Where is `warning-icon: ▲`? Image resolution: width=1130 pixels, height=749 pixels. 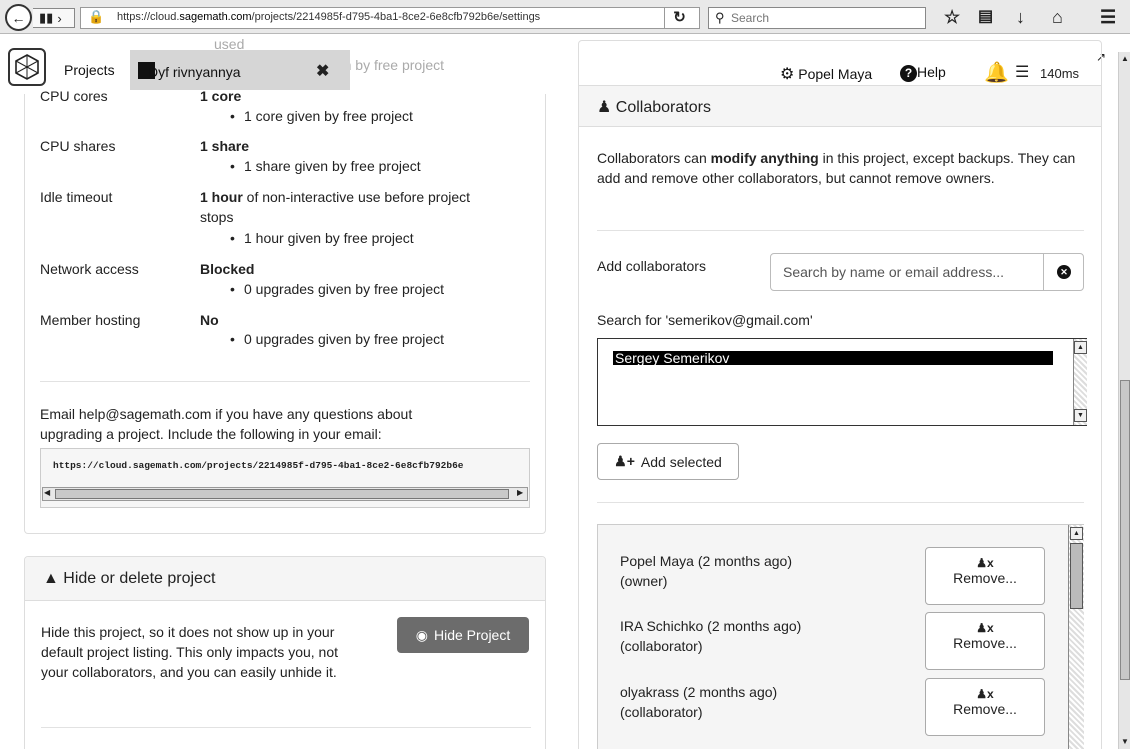 warning-icon: ▲ is located at coordinates (51, 578).